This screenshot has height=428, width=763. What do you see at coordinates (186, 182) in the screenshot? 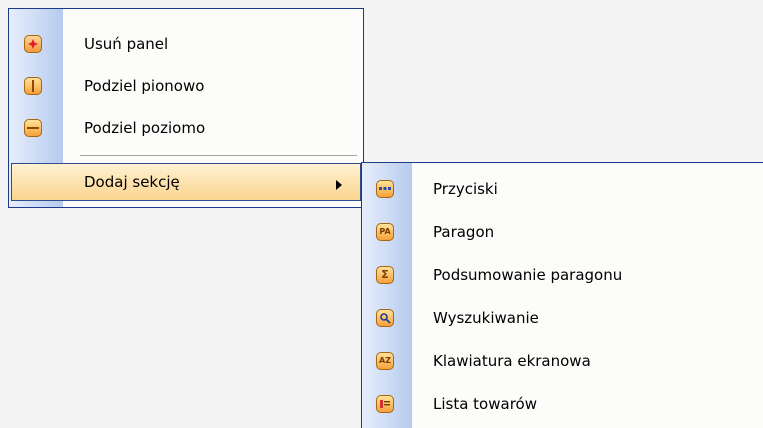
I see `menu-item-add-section: Dodaj sekcję` at bounding box center [186, 182].